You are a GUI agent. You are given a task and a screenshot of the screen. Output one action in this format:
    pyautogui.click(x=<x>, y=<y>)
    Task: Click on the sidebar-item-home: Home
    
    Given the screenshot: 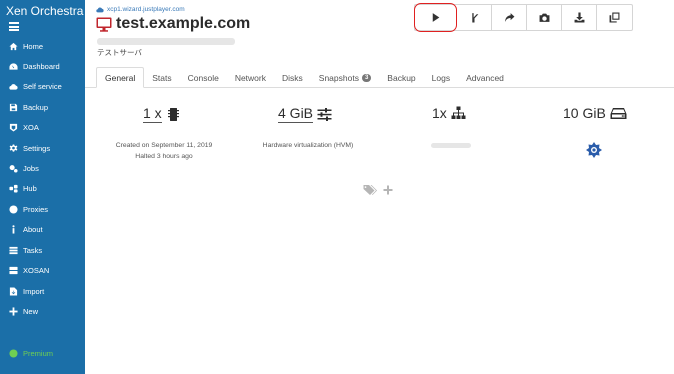 What is the action you would take?
    pyautogui.click(x=42, y=46)
    